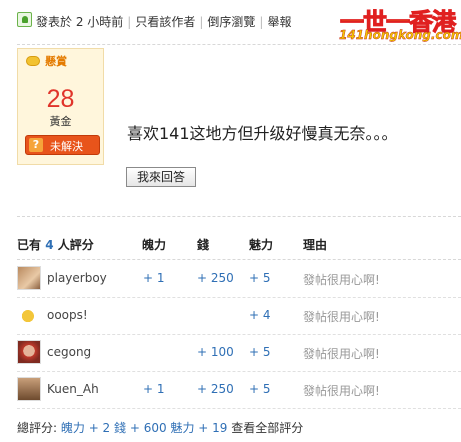 The width and height of the screenshot is (461, 442). I want to click on column-header-reason: 理由, so click(315, 245).